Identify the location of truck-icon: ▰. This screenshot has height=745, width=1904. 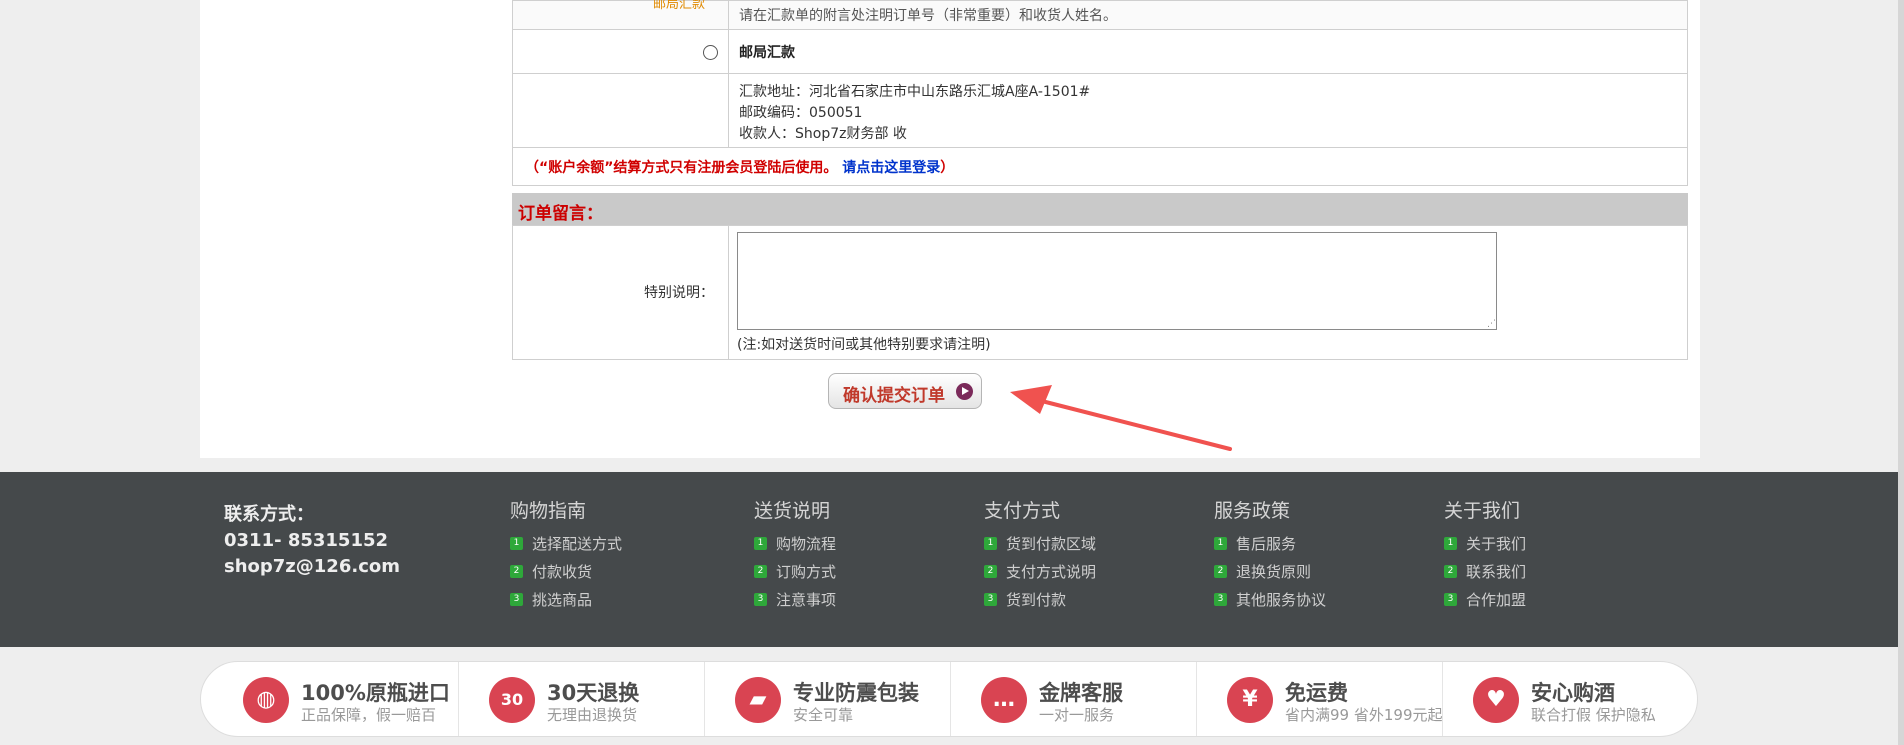
(758, 699).